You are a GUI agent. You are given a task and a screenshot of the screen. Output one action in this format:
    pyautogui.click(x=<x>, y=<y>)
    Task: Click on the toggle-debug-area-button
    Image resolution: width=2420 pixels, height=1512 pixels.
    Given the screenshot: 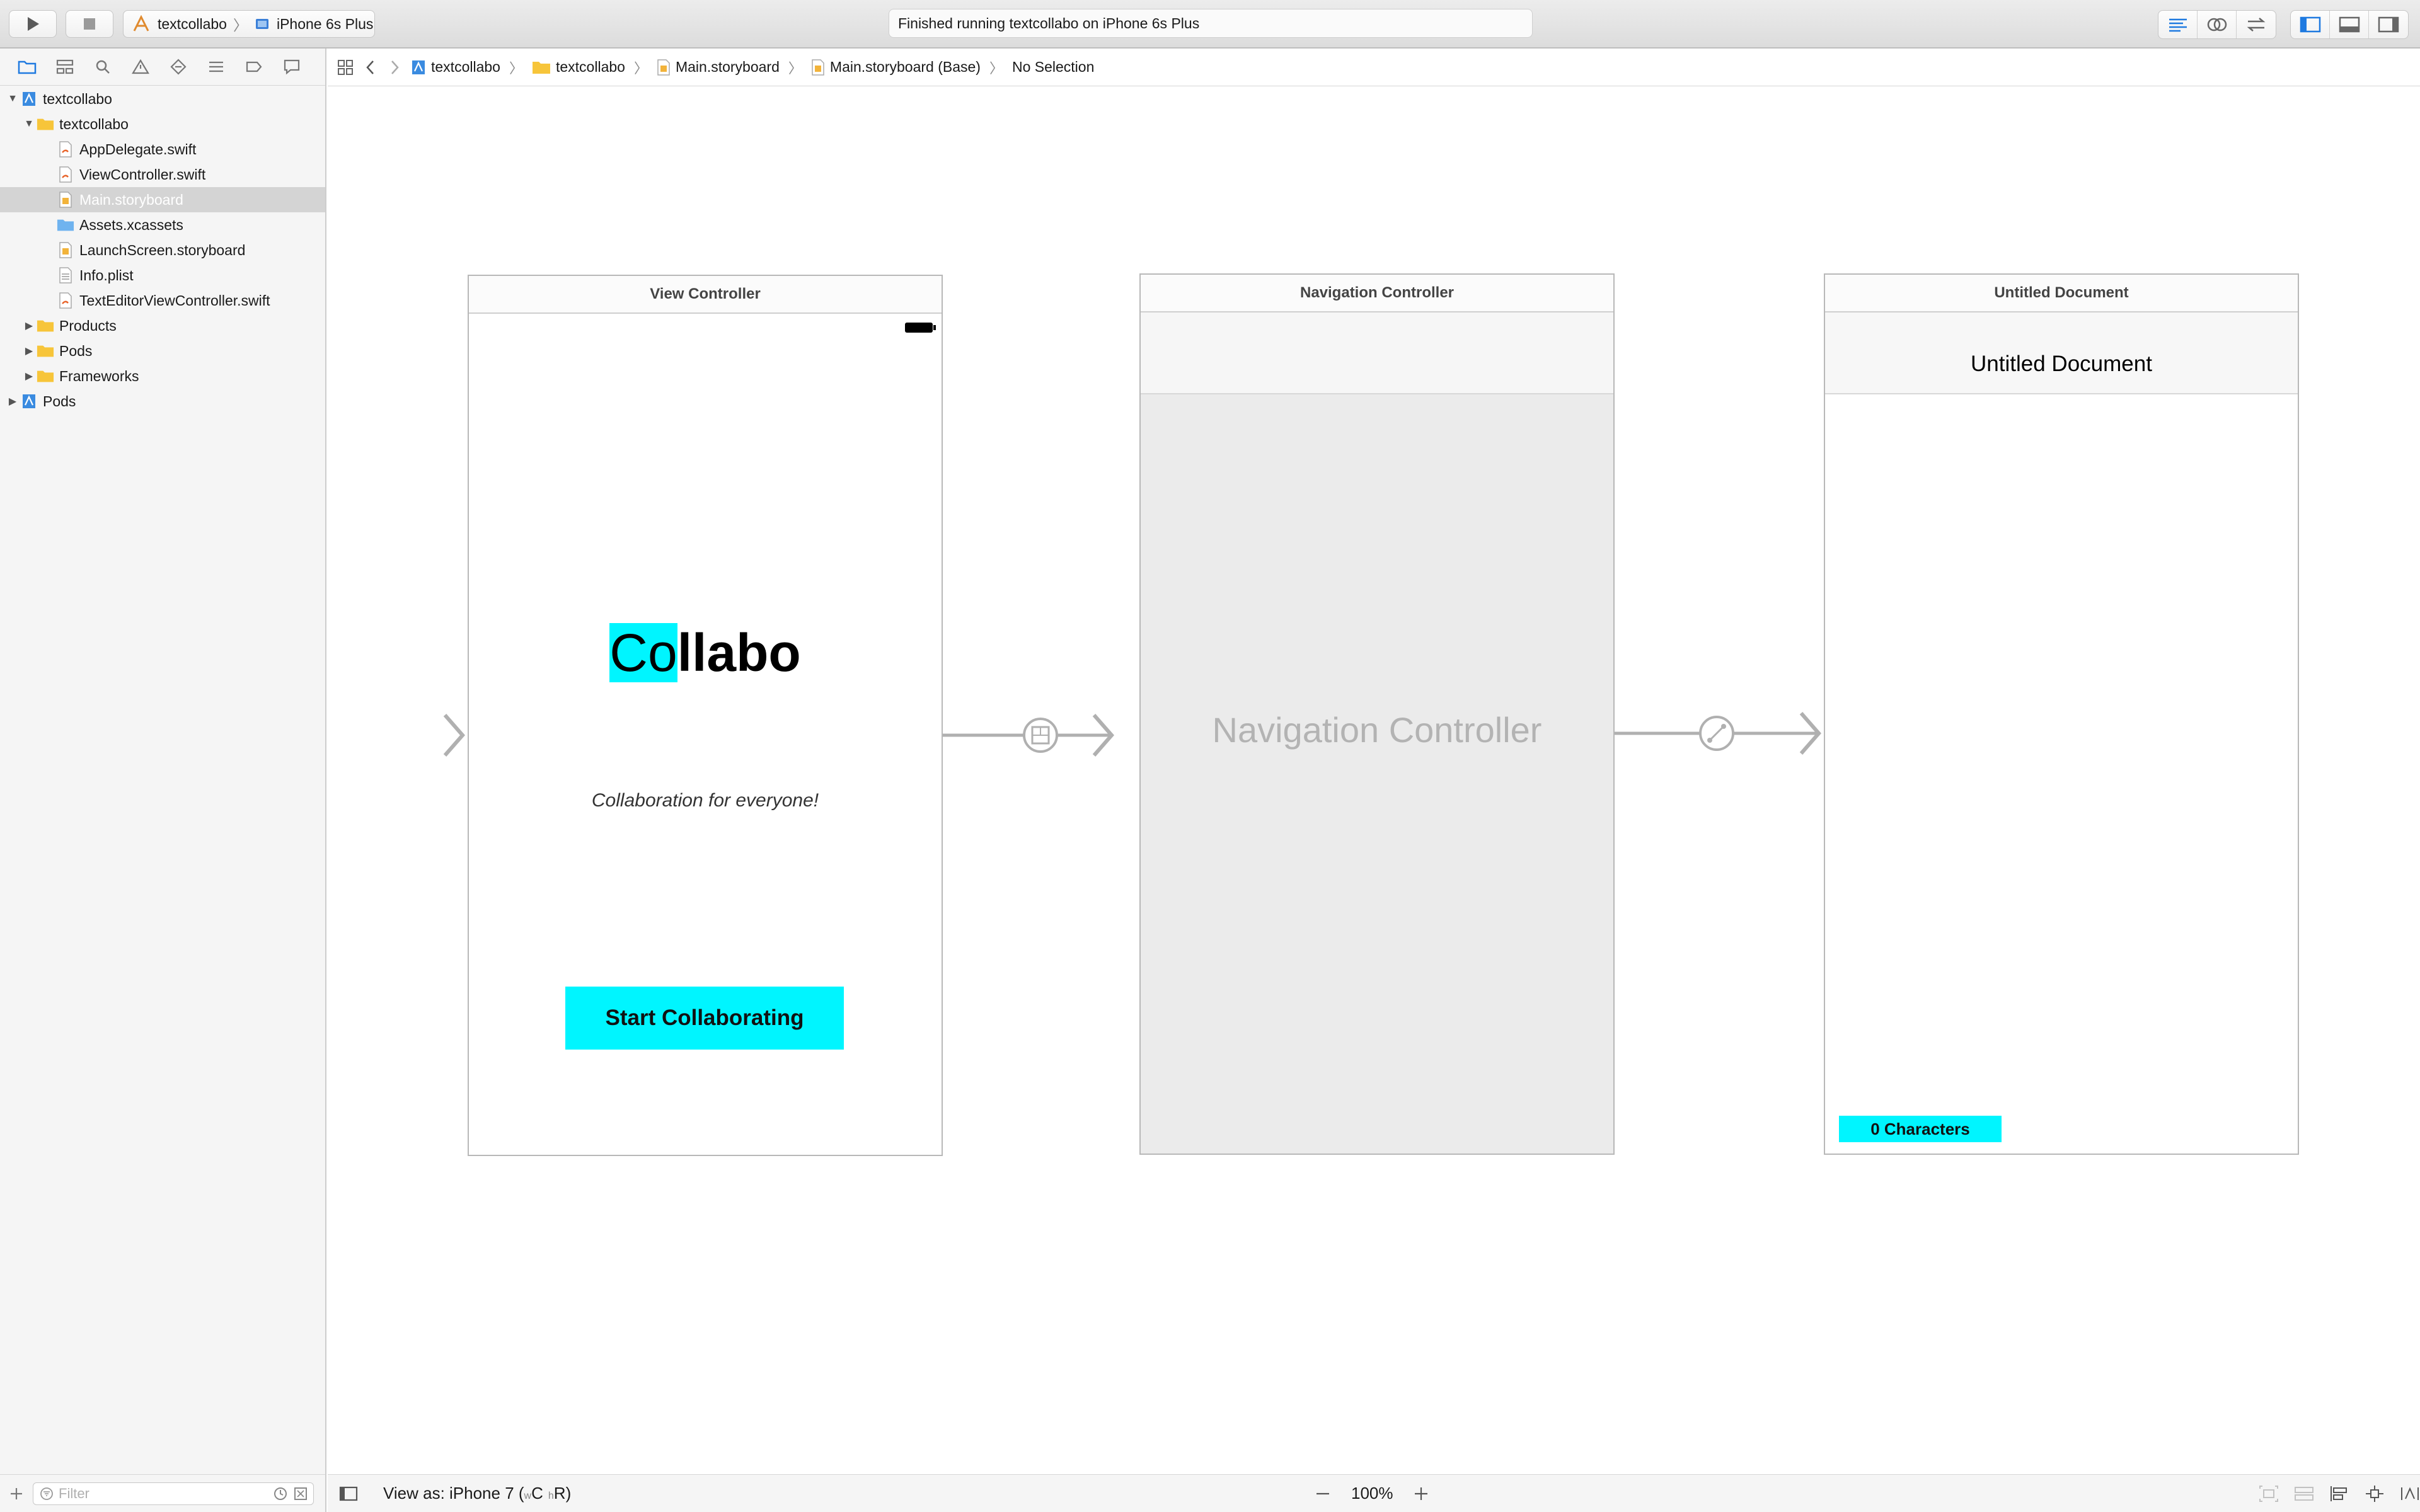 What is the action you would take?
    pyautogui.click(x=2350, y=24)
    